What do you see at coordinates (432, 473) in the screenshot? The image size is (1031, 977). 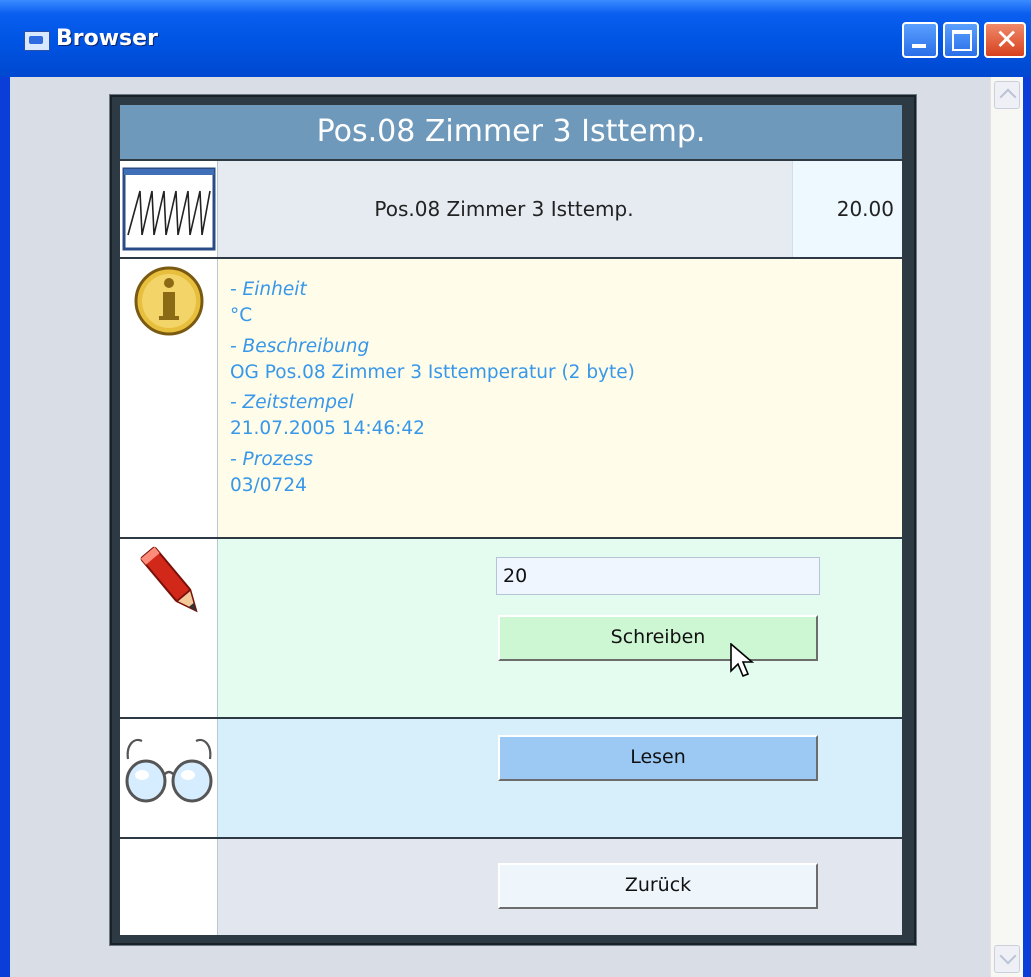 I see `info-process: - Prozess 03/0724` at bounding box center [432, 473].